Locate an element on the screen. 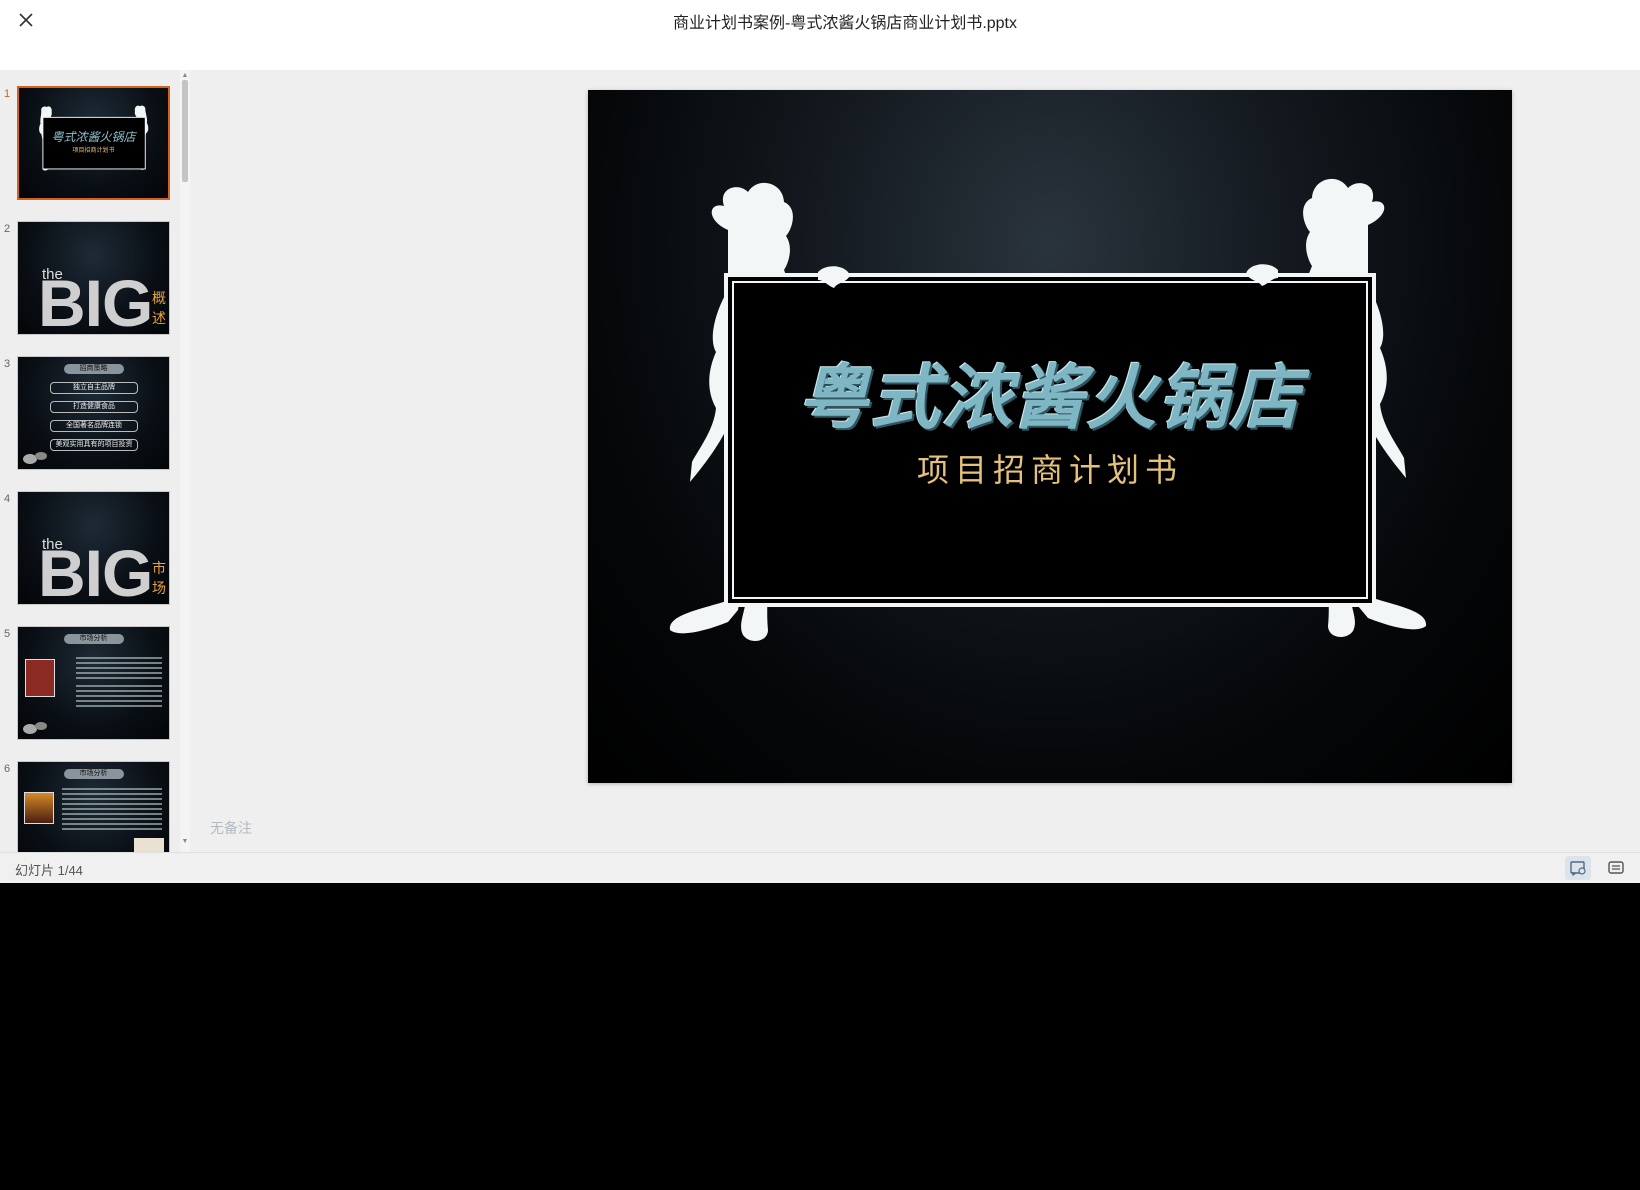 This screenshot has width=1640, height=1190. thumbnail-image: the BIG 市场 is located at coordinates (93, 548).